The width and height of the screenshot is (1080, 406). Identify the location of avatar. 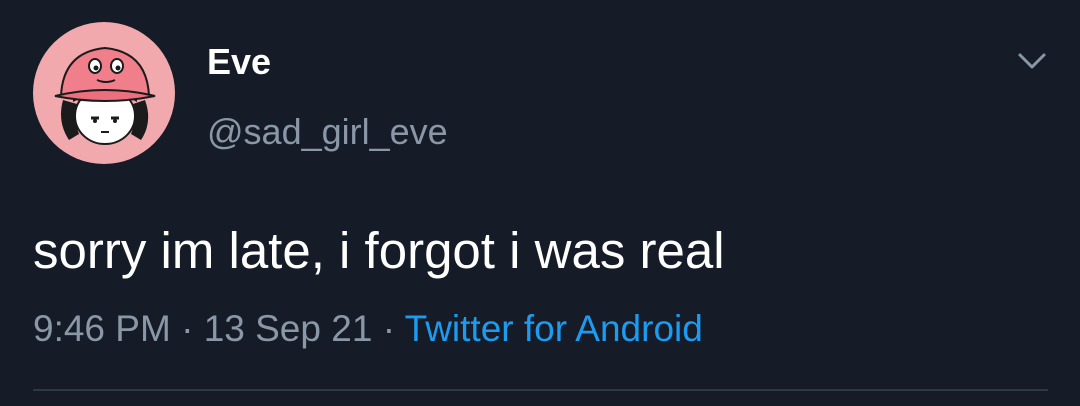
(104, 93).